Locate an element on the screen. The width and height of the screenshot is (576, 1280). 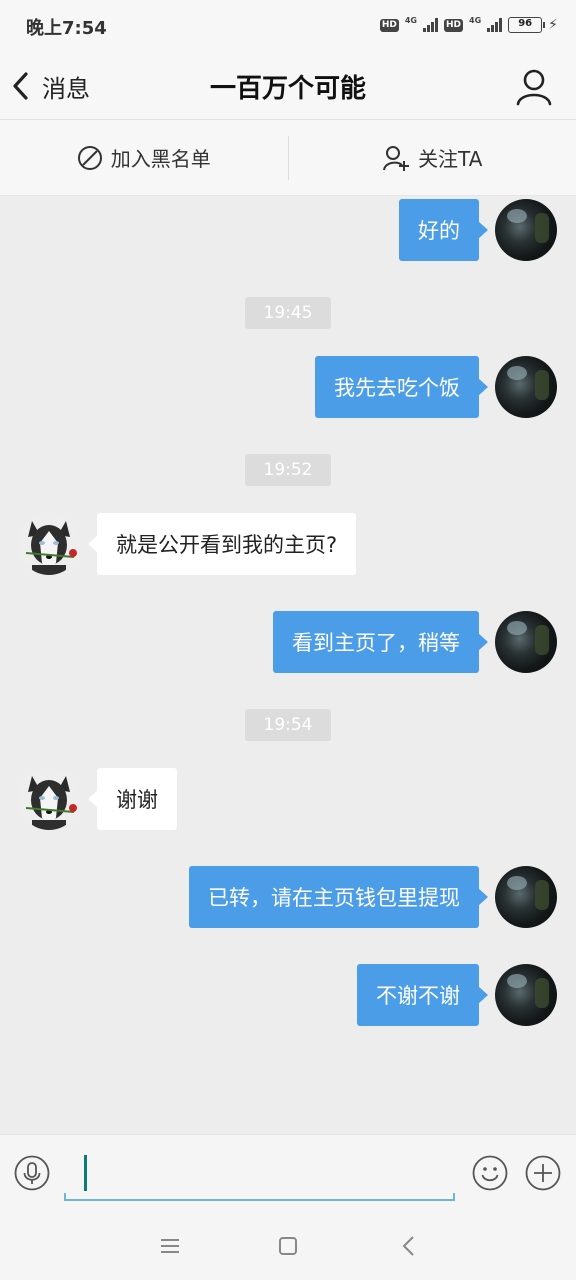
timestamp: 19:52 is located at coordinates (288, 470).